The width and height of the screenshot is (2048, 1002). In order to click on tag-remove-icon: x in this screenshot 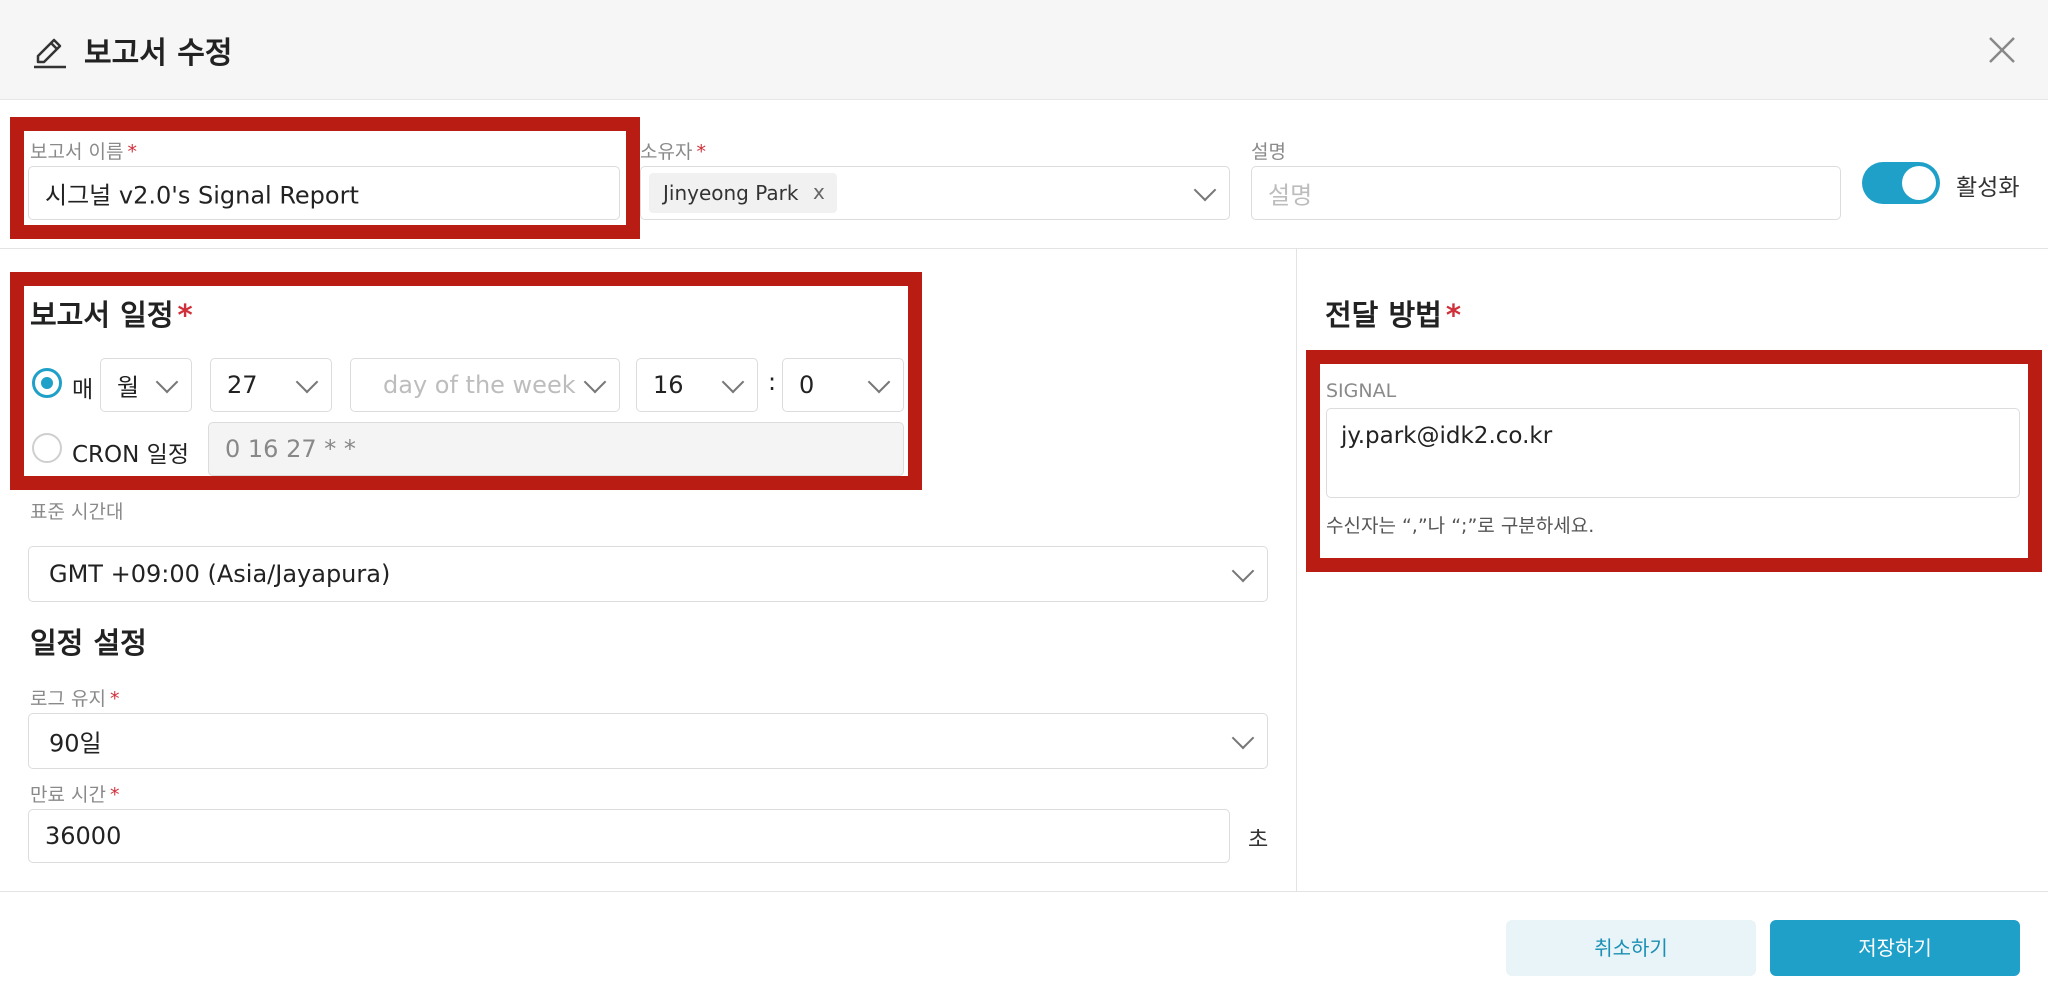, I will do `click(819, 192)`.